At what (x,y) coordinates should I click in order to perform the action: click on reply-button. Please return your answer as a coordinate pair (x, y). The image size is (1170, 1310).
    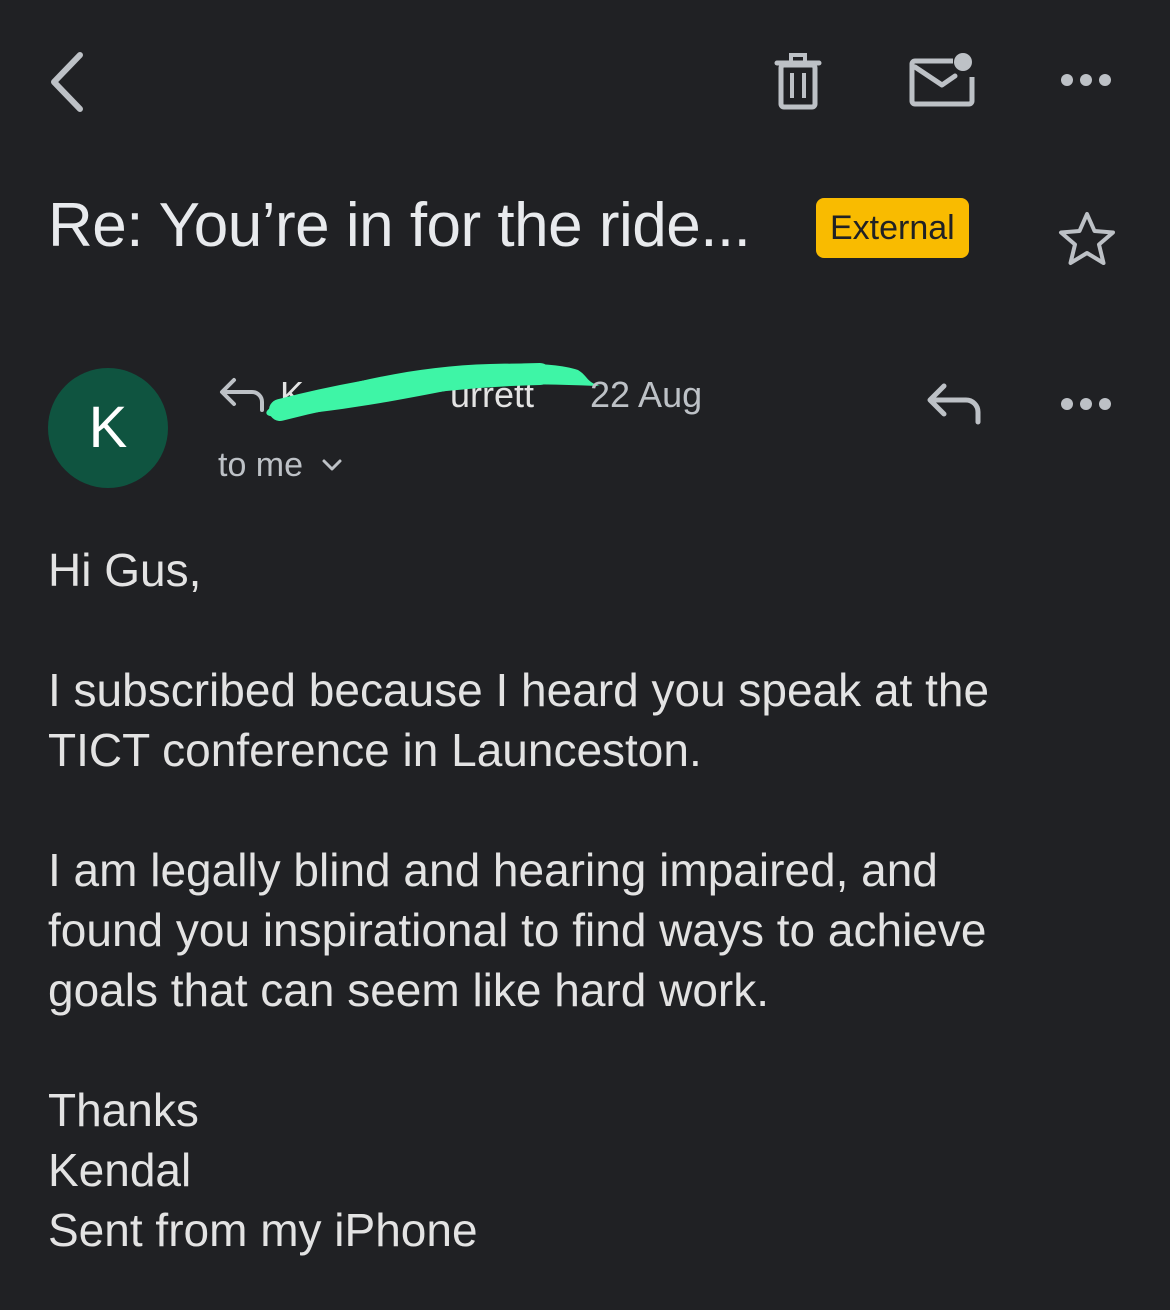
    Looking at the image, I should click on (955, 404).